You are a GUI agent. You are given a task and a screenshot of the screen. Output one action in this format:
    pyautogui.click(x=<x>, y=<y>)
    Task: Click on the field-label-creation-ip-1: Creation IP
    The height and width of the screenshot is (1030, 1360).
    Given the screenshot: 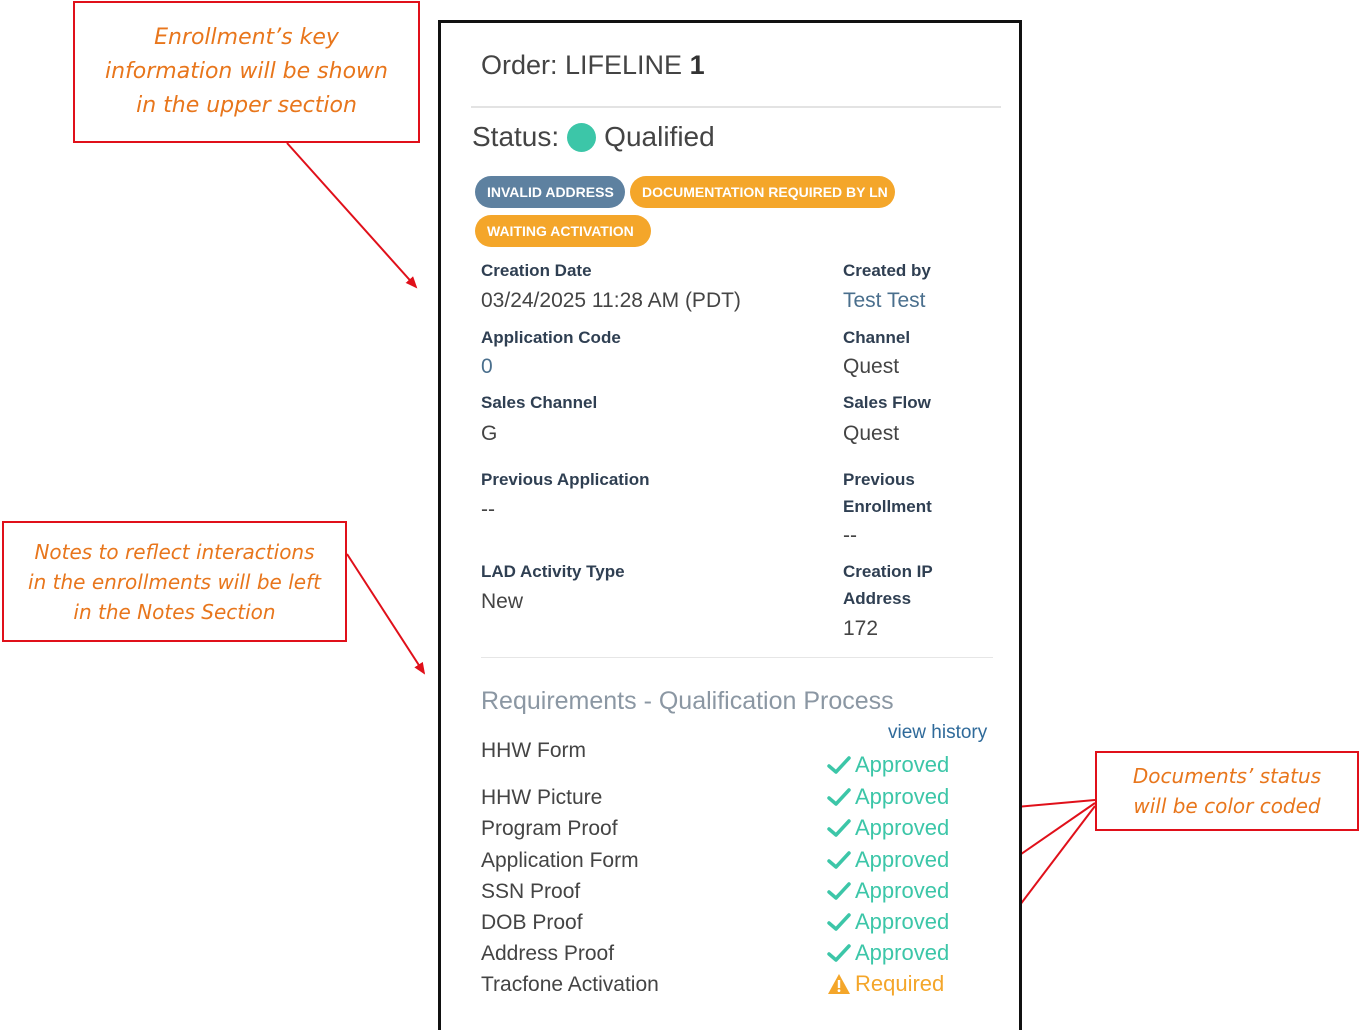 What is the action you would take?
    pyautogui.click(x=888, y=571)
    